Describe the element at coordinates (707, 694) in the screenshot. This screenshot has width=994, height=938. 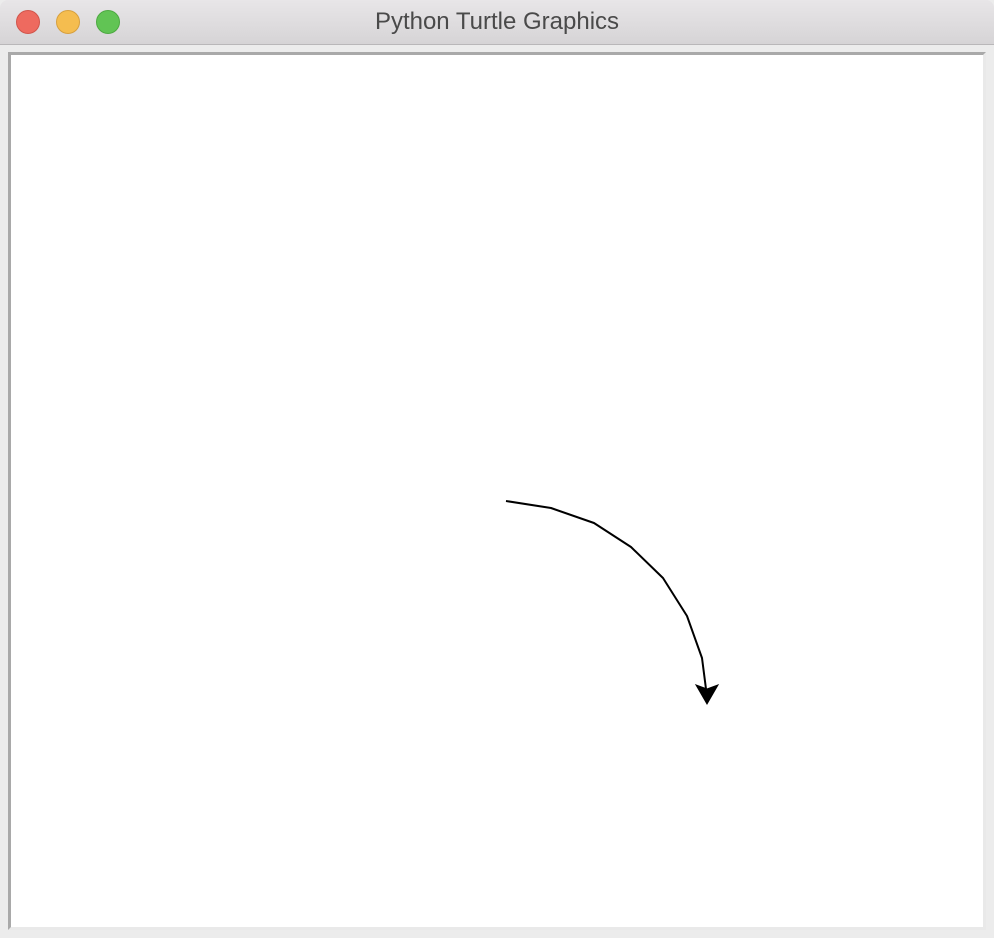
I see `turtle-arrow-icon` at that location.